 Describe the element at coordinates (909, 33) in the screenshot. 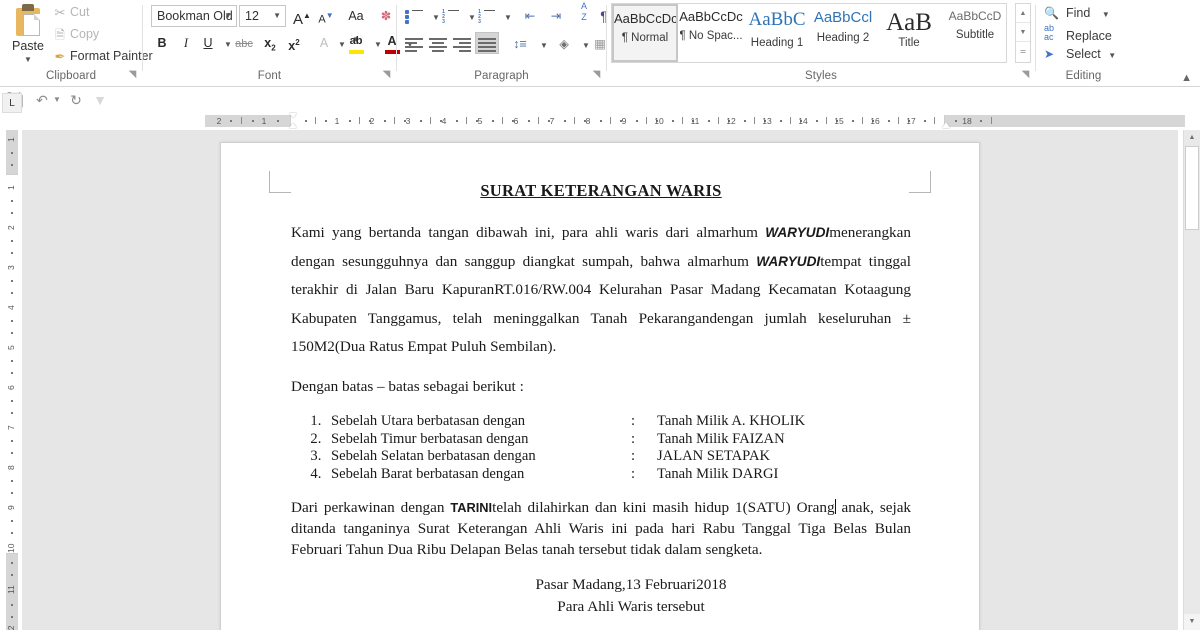

I see `style-item-title: AaB Title` at that location.